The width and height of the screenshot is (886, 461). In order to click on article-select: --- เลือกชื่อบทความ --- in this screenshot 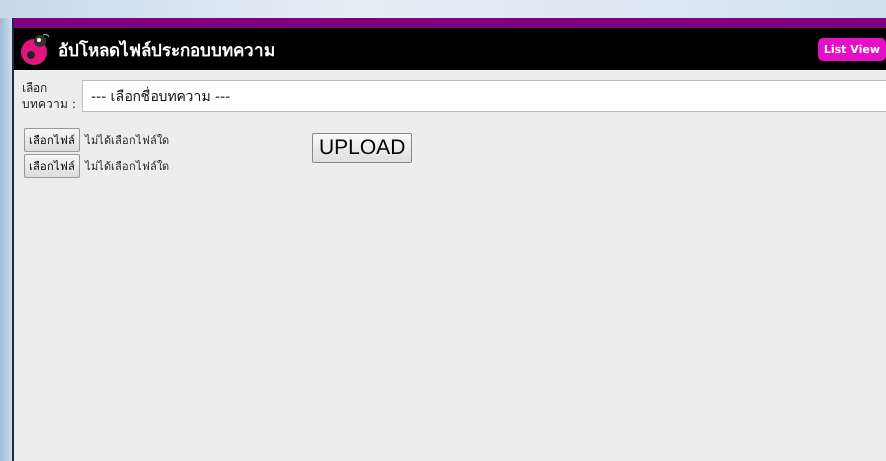, I will do `click(484, 96)`.